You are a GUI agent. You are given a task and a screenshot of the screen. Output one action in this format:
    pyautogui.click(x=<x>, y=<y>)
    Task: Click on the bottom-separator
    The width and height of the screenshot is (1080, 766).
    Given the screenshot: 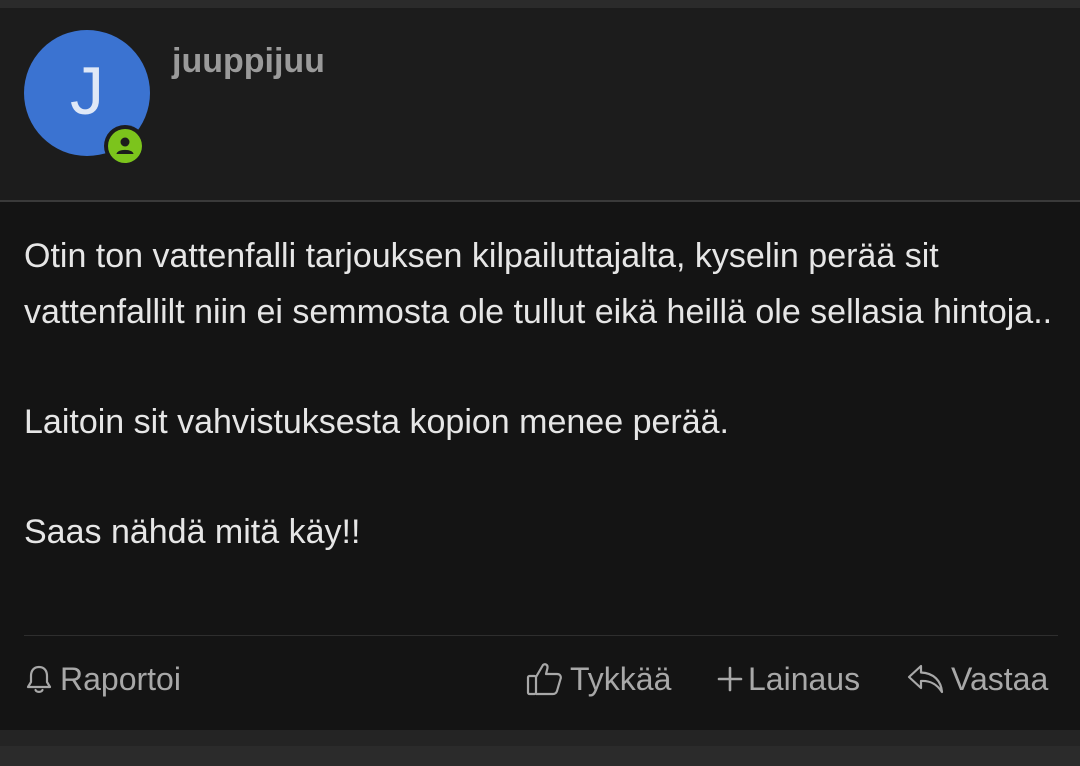 What is the action you would take?
    pyautogui.click(x=540, y=756)
    